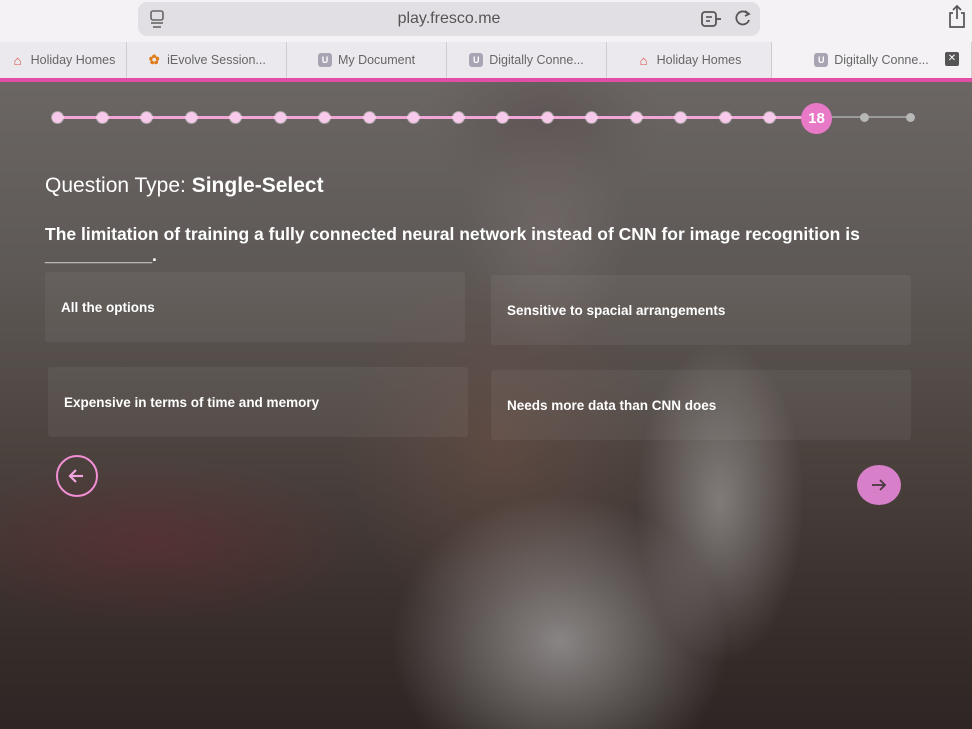 This screenshot has width=972, height=729. What do you see at coordinates (701, 310) in the screenshot?
I see `option-2: Sensitive to spacial arrangements` at bounding box center [701, 310].